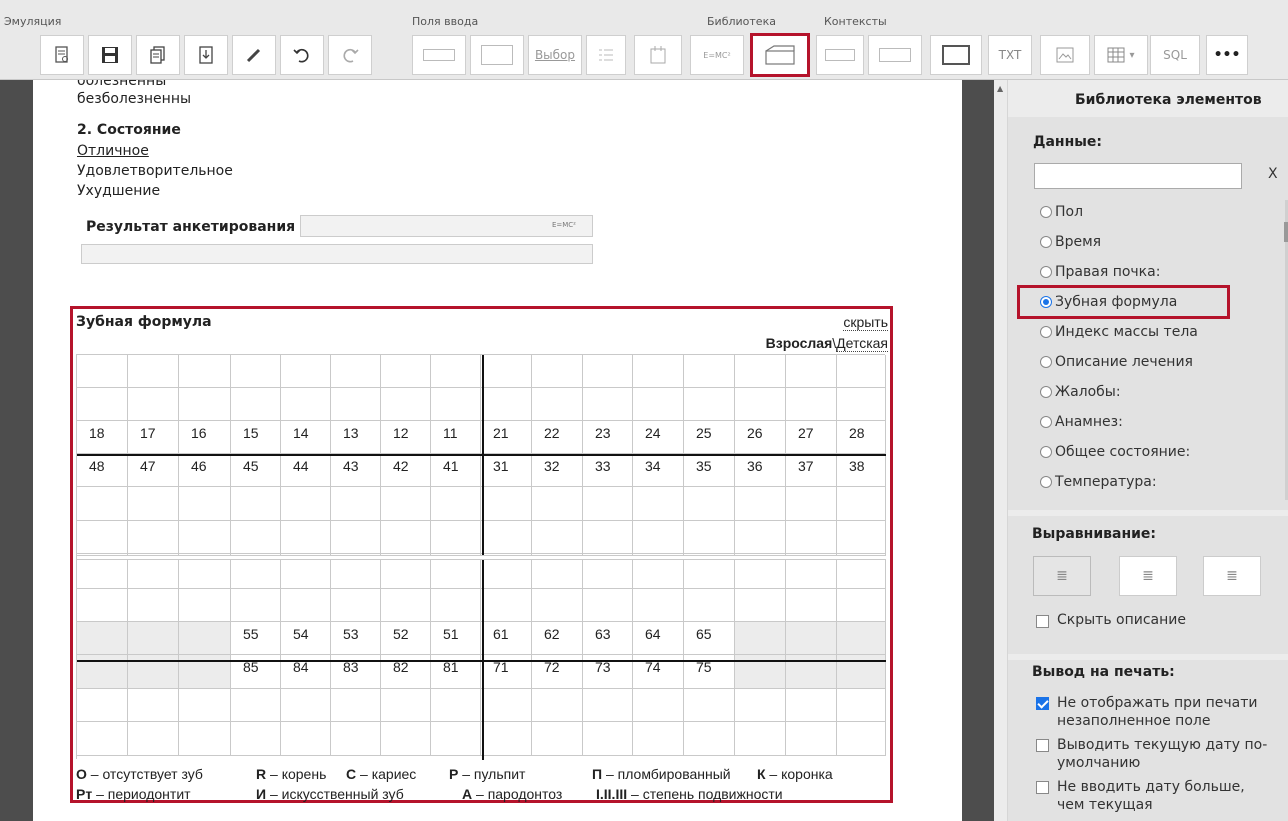 This screenshot has height=821, width=1288. I want to click on list-scroll-thumb, so click(1286, 232).